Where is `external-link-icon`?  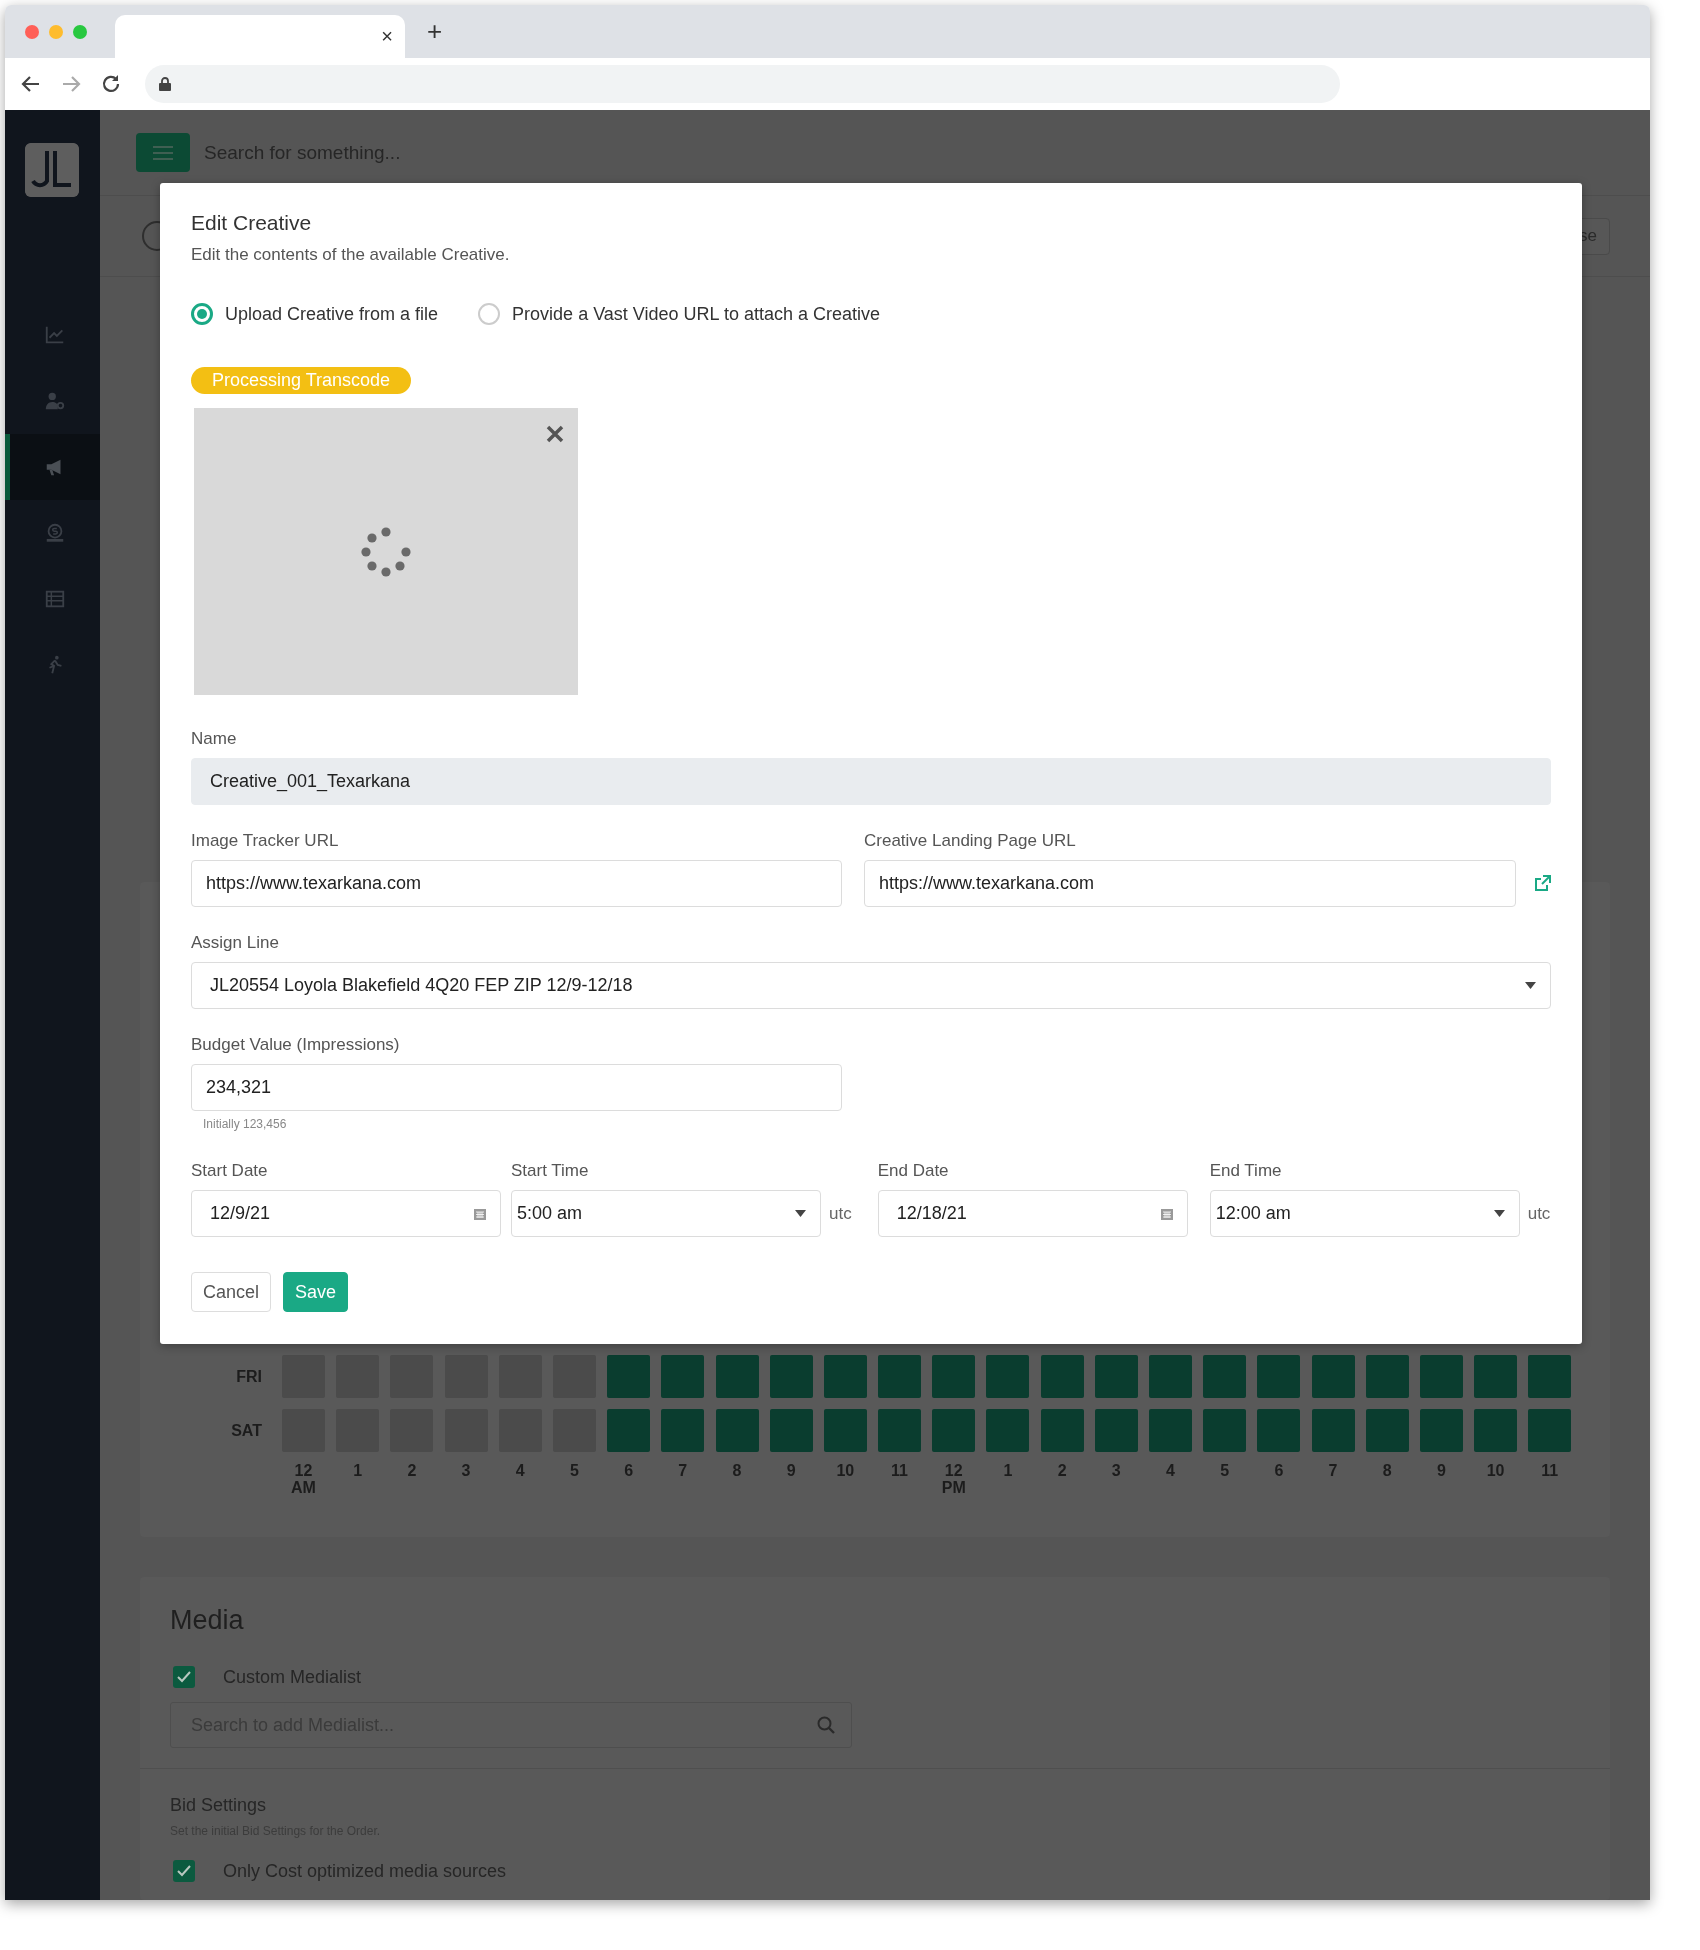 external-link-icon is located at coordinates (1542, 883).